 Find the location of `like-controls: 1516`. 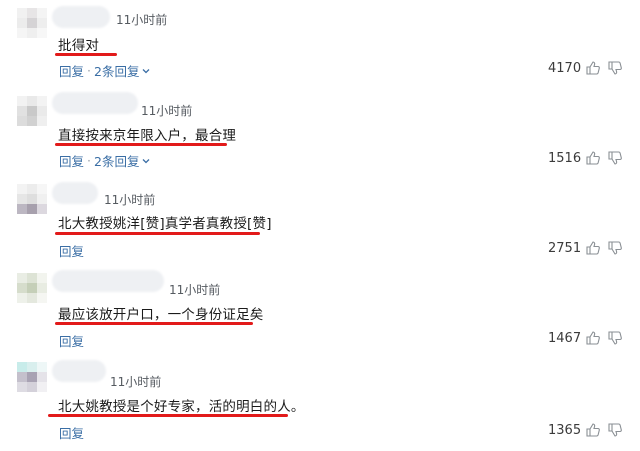

like-controls: 1516 is located at coordinates (585, 158).